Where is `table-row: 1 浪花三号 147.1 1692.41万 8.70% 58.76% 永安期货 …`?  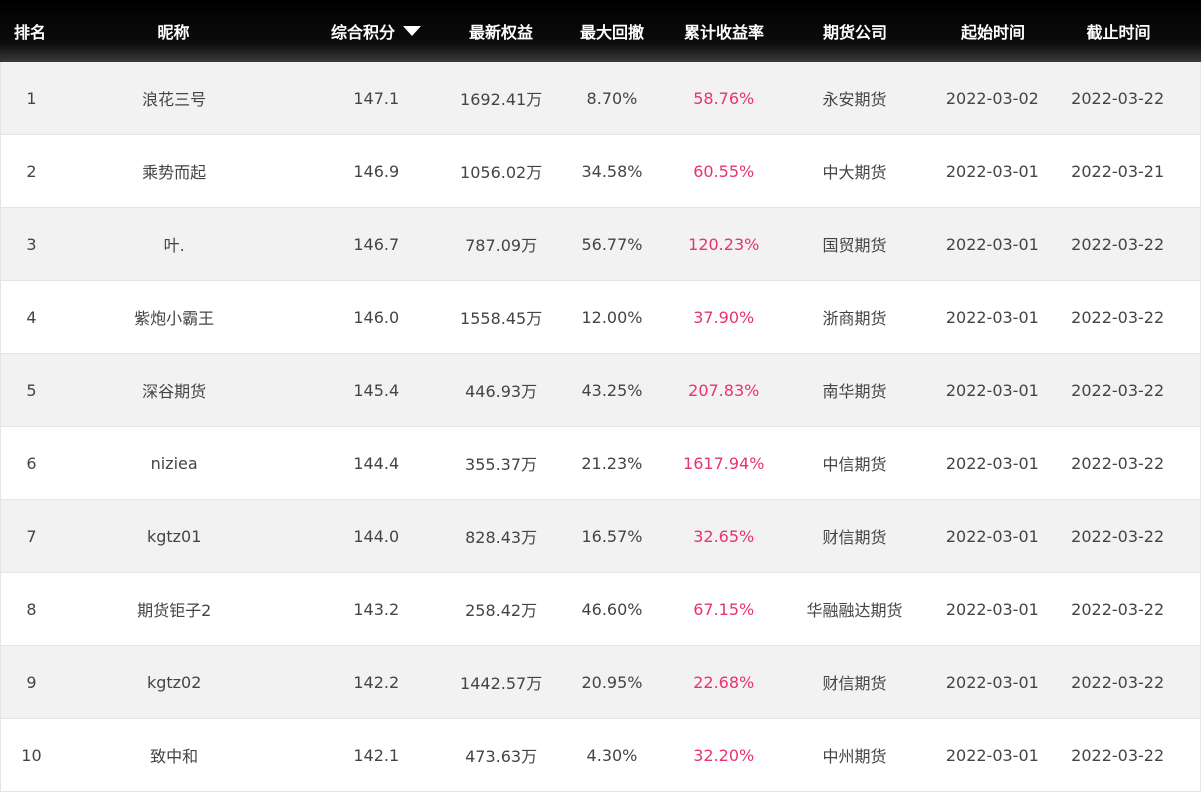 table-row: 1 浪花三号 147.1 1692.41万 8.70% 58.76% 永安期货 … is located at coordinates (600, 98).